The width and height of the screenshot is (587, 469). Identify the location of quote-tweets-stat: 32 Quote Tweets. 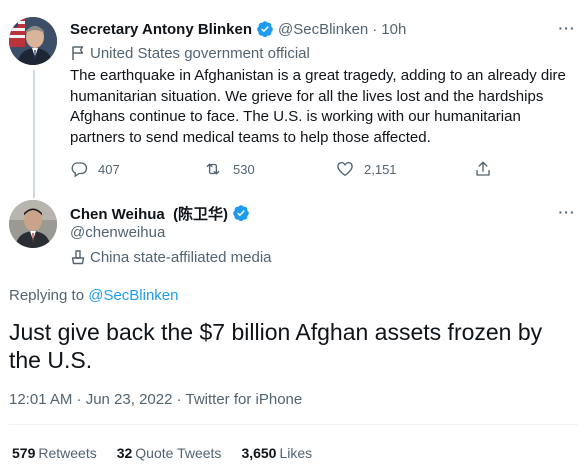
(169, 453).